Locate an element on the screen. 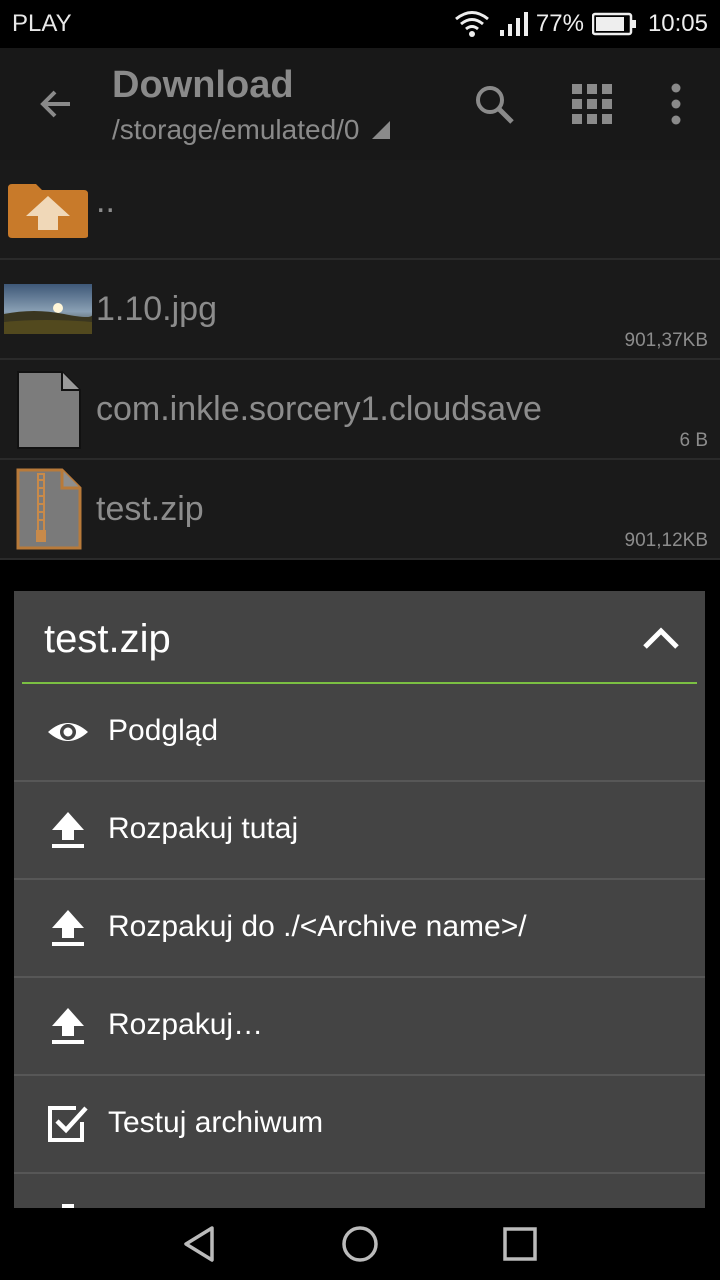 The width and height of the screenshot is (720, 1280). menu-item-label: Rozpakuj tutaj is located at coordinates (203, 828).